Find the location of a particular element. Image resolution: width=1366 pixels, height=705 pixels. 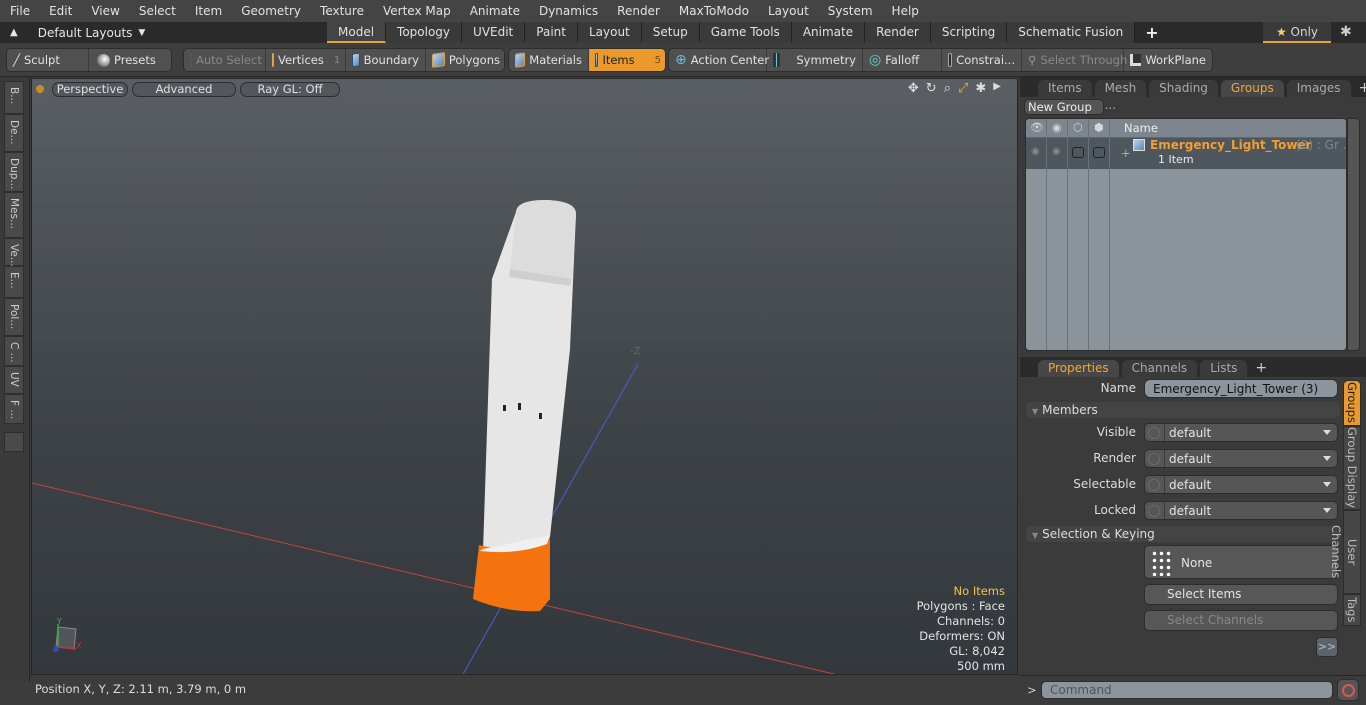

none-preset-button: None is located at coordinates (1241, 562).